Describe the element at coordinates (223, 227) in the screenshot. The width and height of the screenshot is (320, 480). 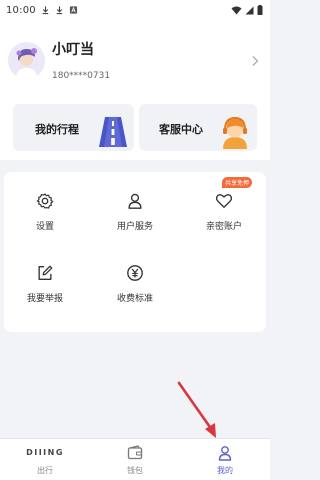
I see `menu-item-label: 亲密账户` at that location.